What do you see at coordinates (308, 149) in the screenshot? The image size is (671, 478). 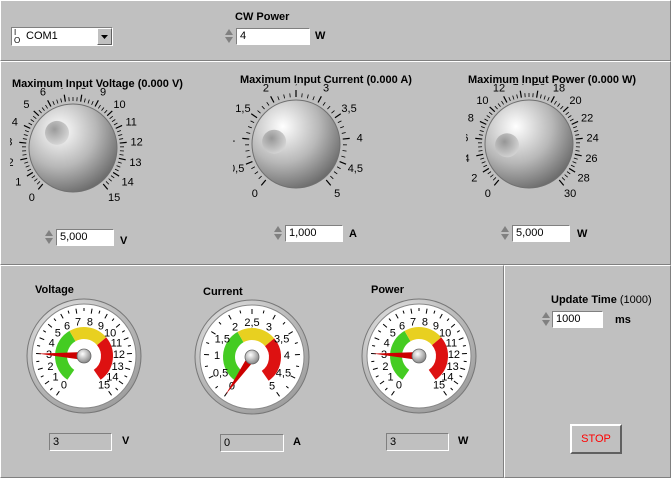 I see `current-knob: 0 0,5 1 1,5 2 2,5 3 3,5 4 4,5 5` at bounding box center [308, 149].